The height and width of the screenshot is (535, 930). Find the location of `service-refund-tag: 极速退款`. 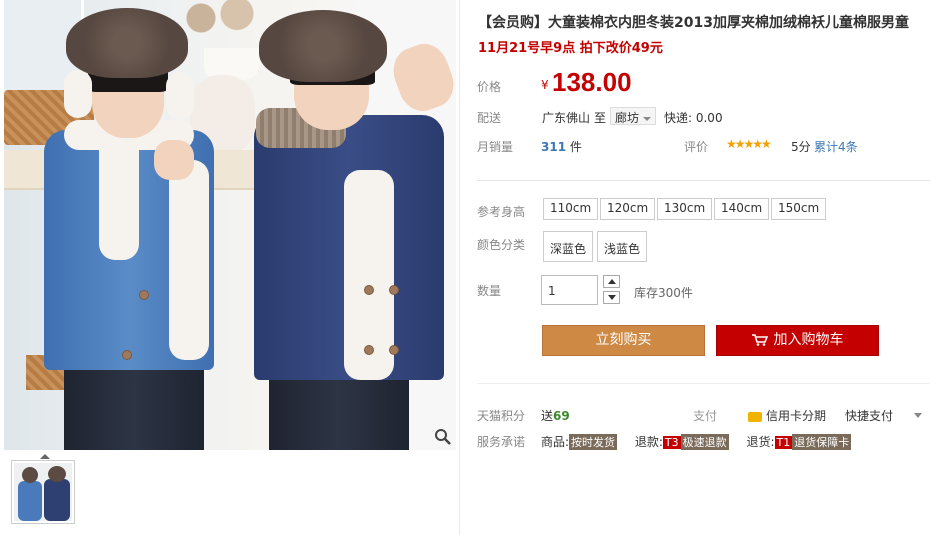

service-refund-tag: 极速退款 is located at coordinates (704, 442).